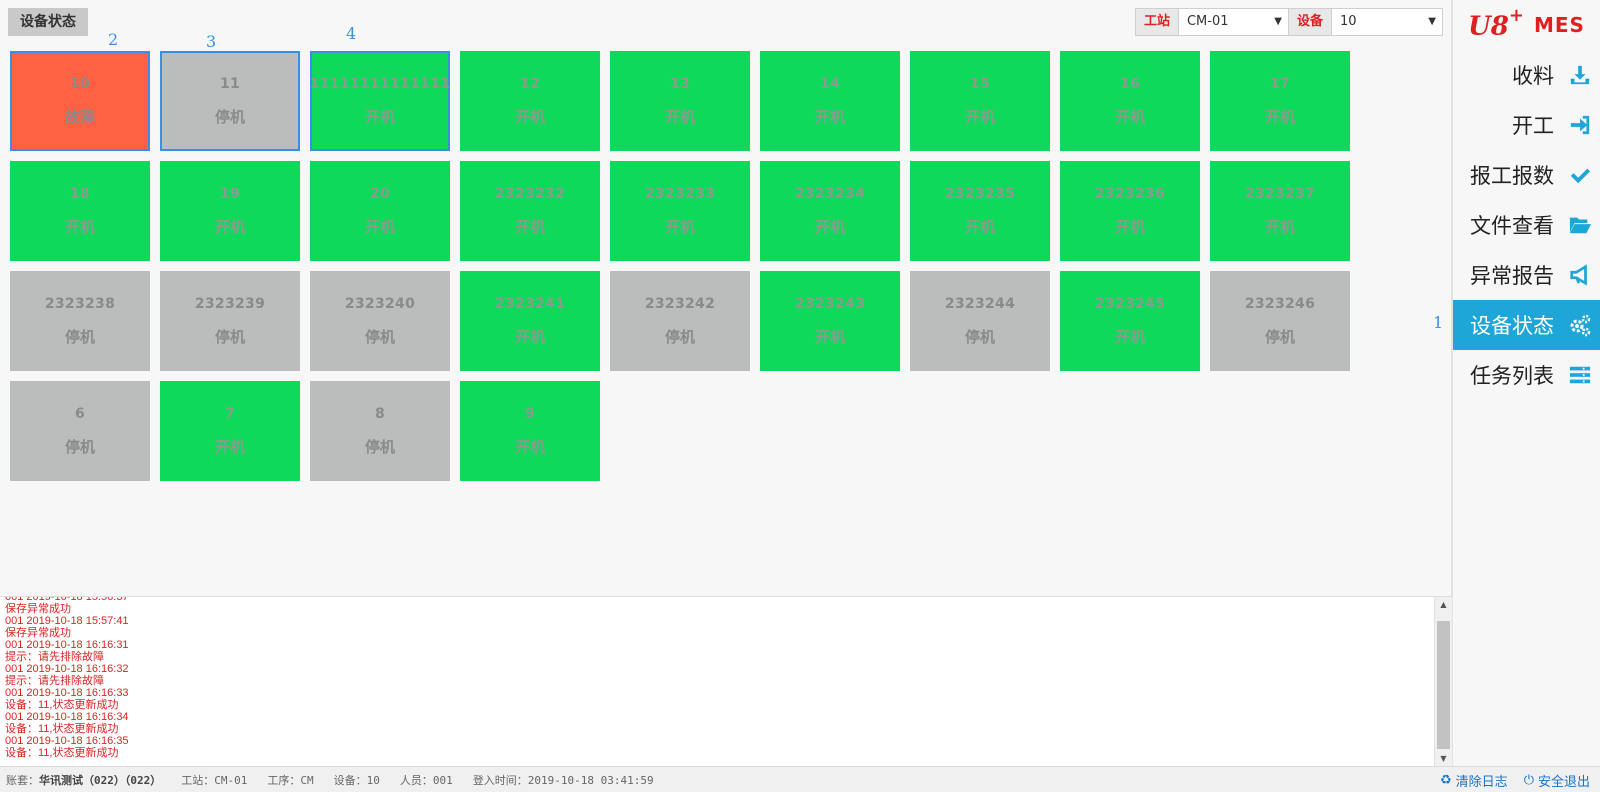 This screenshot has height=792, width=1600. Describe the element at coordinates (80, 321) in the screenshot. I see `device-tile: 2323238 停机` at that location.